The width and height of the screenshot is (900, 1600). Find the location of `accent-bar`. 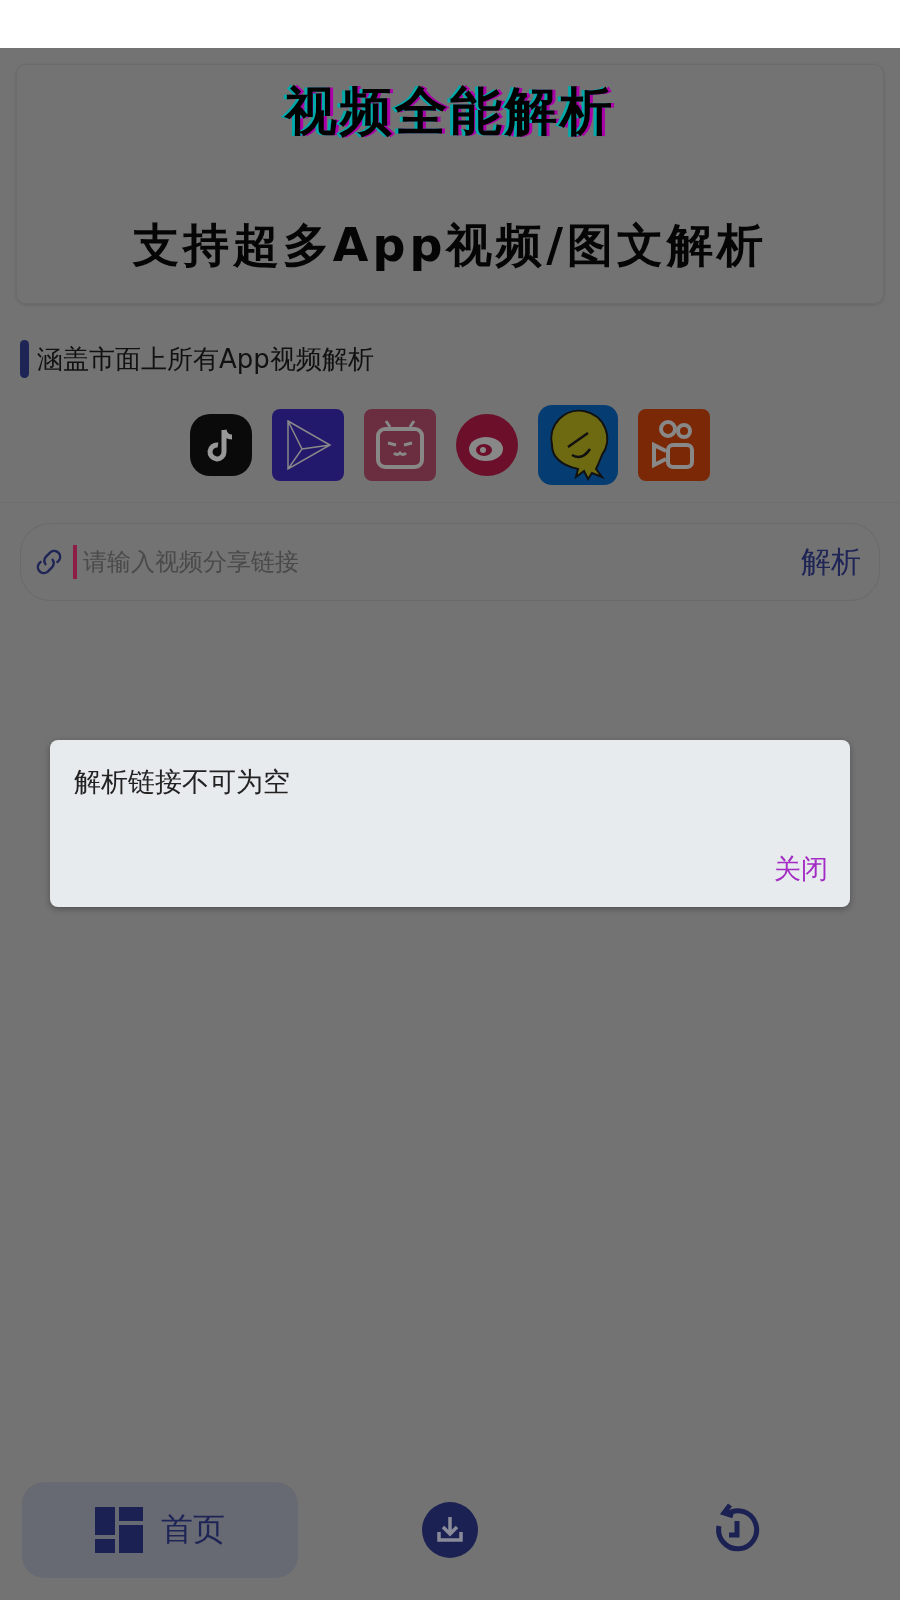

accent-bar is located at coordinates (24, 359).